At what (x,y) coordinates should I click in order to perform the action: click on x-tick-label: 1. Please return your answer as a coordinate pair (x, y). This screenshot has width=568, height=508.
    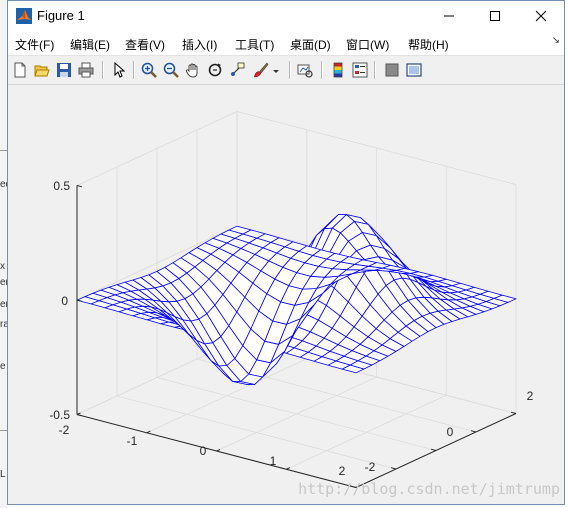
    Looking at the image, I should click on (273, 461).